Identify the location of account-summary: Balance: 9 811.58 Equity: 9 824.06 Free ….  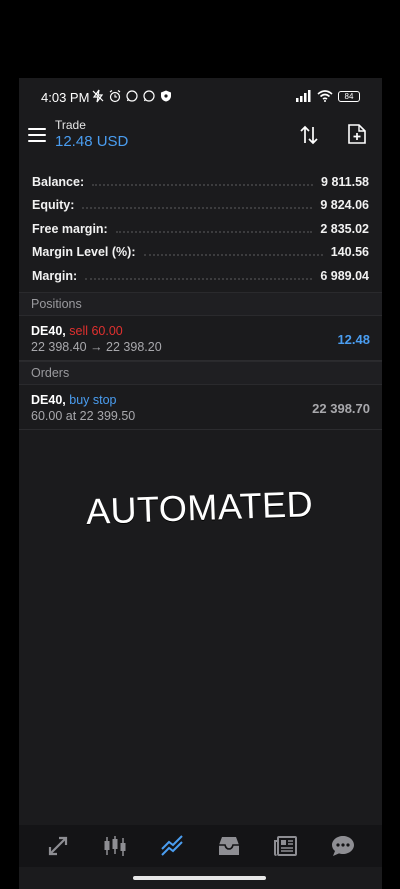
(200, 229).